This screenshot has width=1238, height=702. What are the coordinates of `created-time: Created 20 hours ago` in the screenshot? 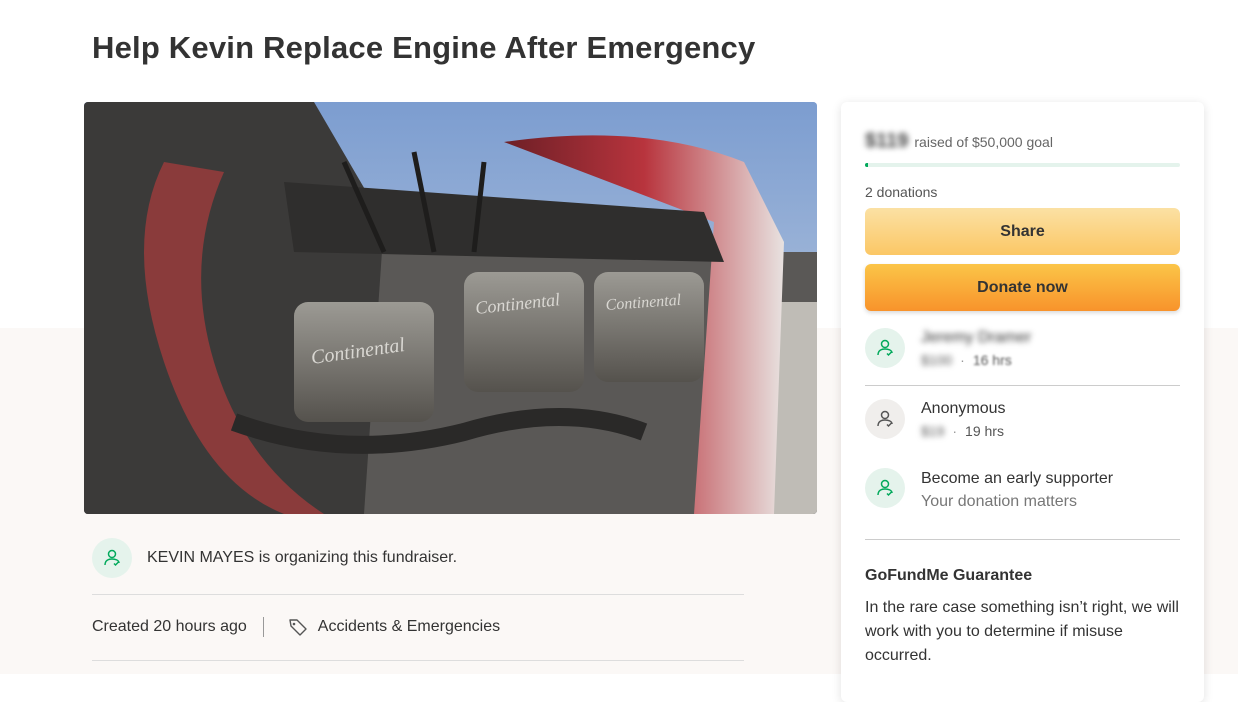 It's located at (169, 626).